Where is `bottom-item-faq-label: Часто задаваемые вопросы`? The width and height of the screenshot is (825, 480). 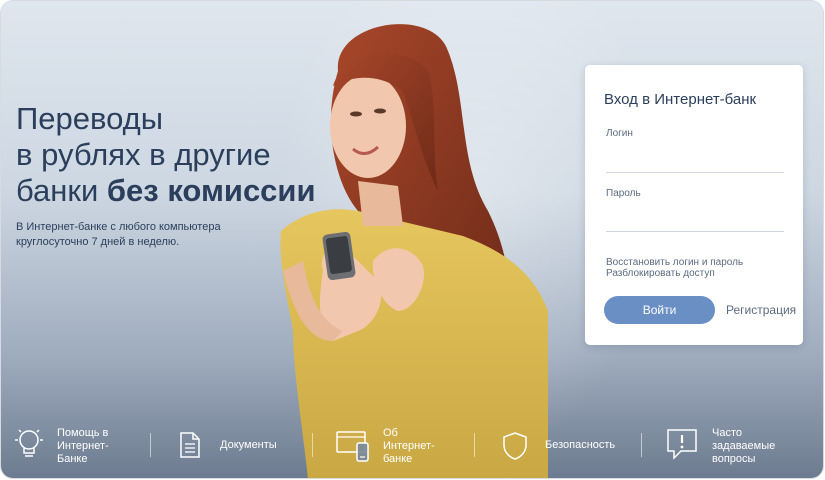 bottom-item-faq-label: Часто задаваемые вопросы is located at coordinates (743, 446).